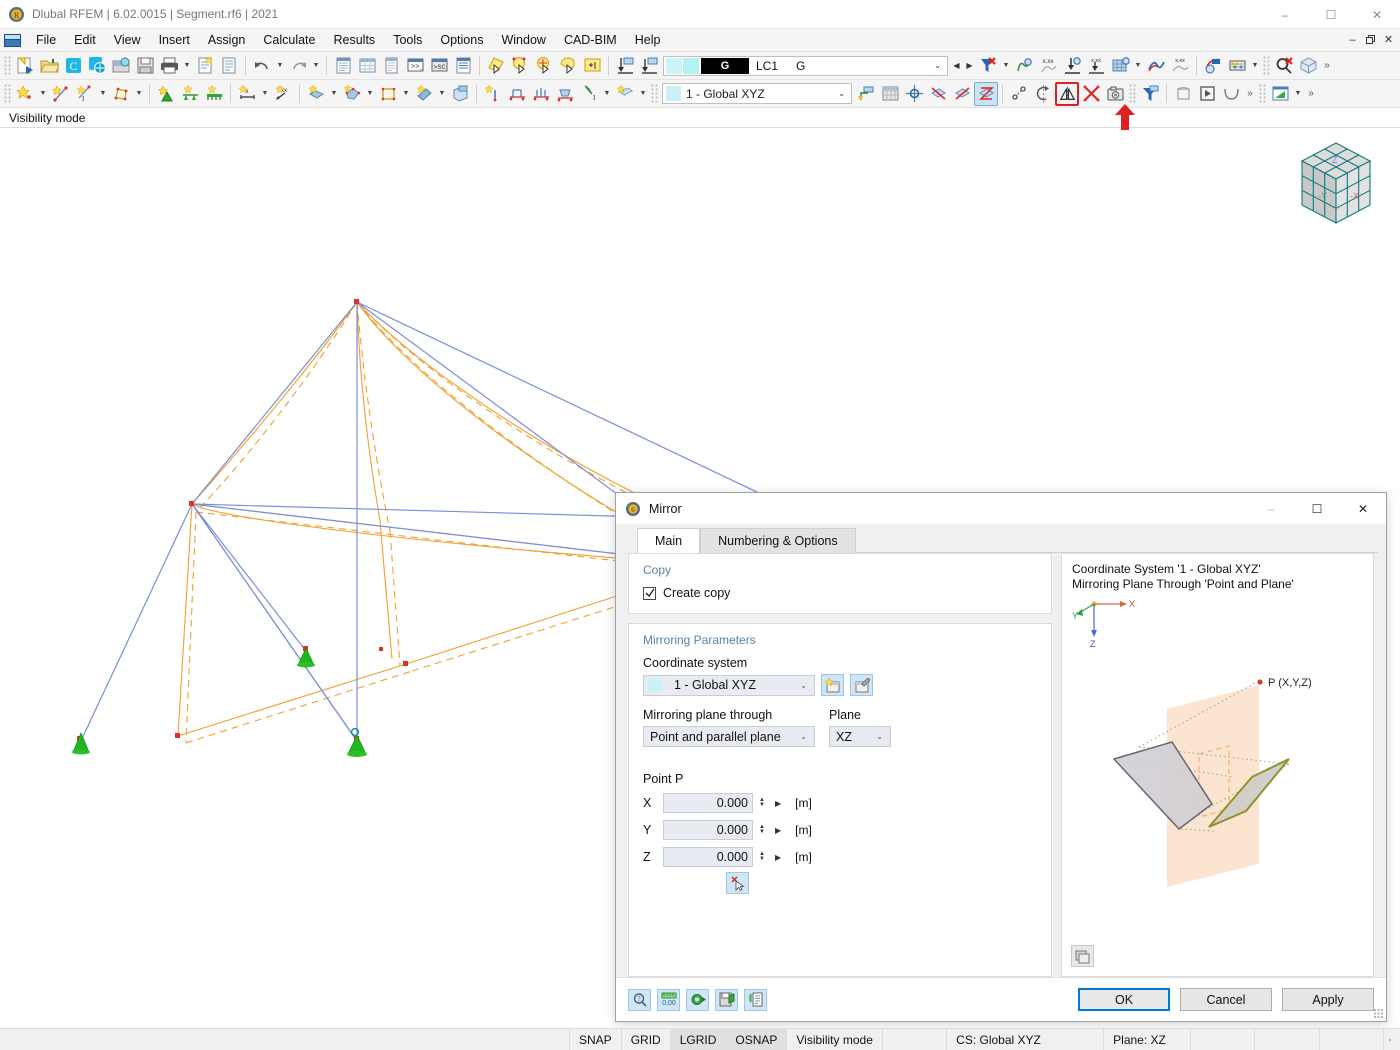 Image resolution: width=1400 pixels, height=1050 pixels. Describe the element at coordinates (1284, 66) in the screenshot. I see `zoom-delete-icon` at that location.